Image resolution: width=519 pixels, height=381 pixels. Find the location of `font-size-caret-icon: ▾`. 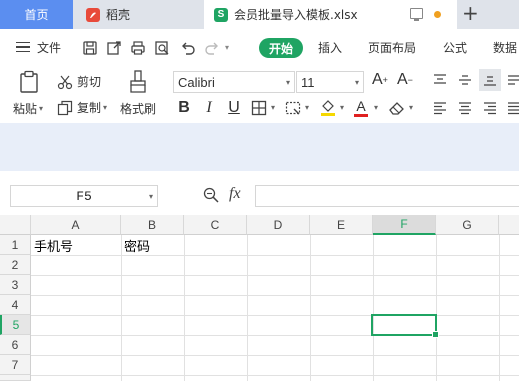

font-size-caret-icon: ▾ is located at coordinates (356, 82).